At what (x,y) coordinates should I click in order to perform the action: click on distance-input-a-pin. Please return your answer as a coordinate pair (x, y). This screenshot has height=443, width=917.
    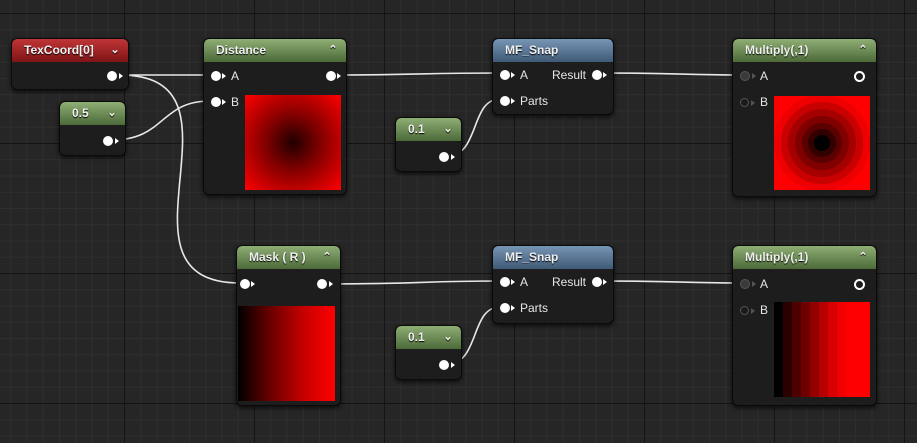
    Looking at the image, I should click on (216, 76).